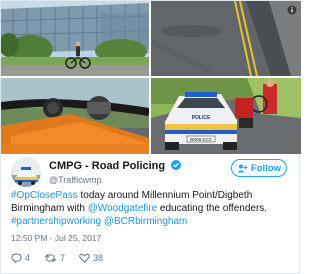  I want to click on reply-button: 4, so click(20, 258).